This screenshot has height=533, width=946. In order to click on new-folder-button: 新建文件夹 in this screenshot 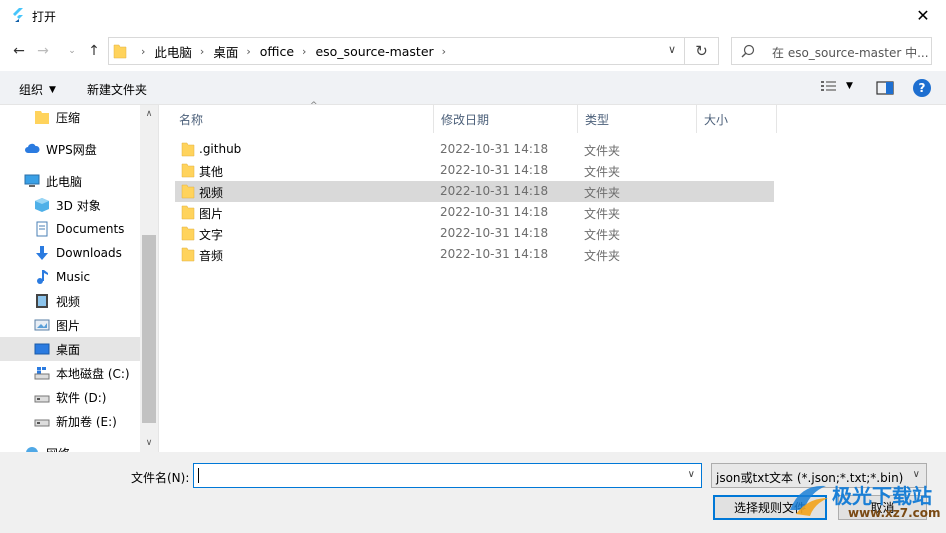, I will do `click(117, 89)`.